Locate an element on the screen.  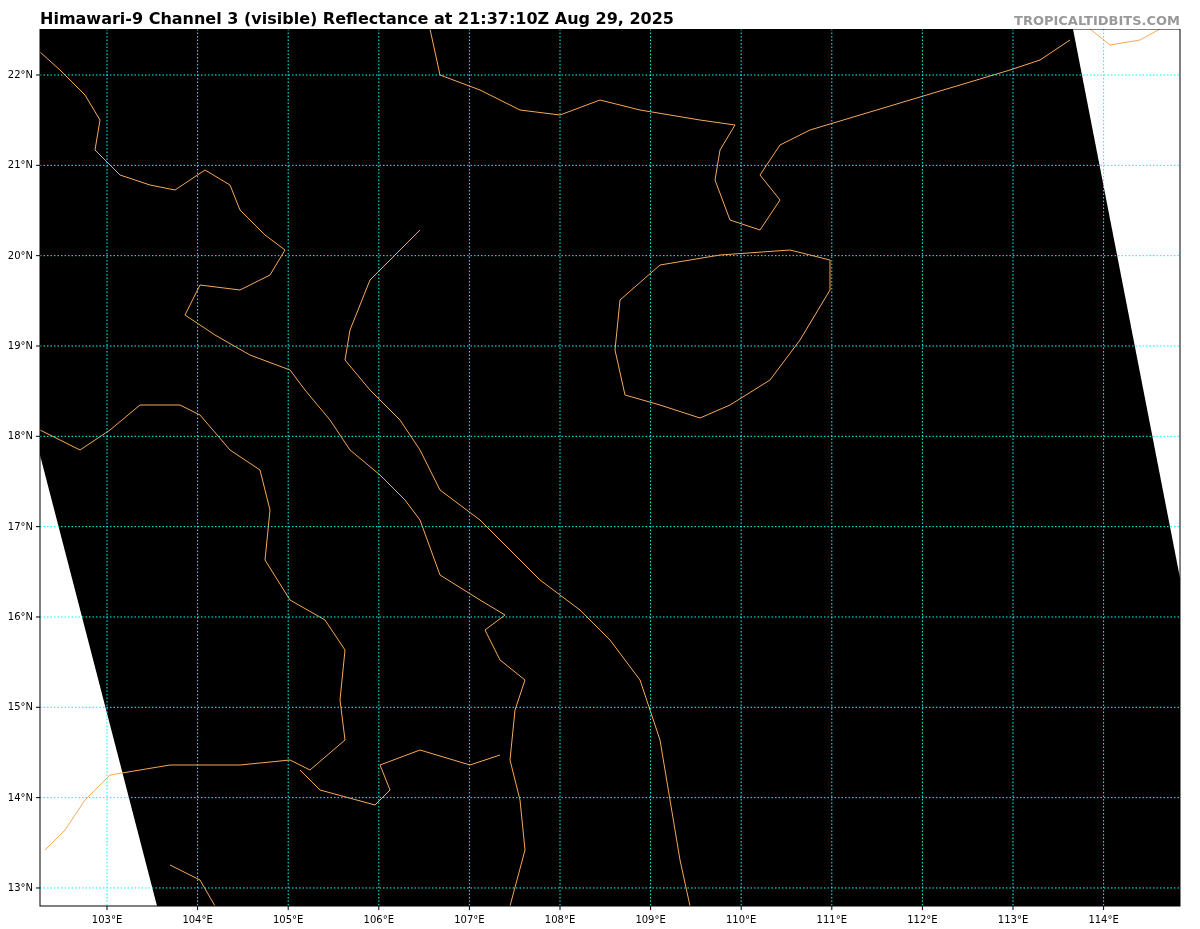
longitude-label: 112°E is located at coordinates (922, 919).